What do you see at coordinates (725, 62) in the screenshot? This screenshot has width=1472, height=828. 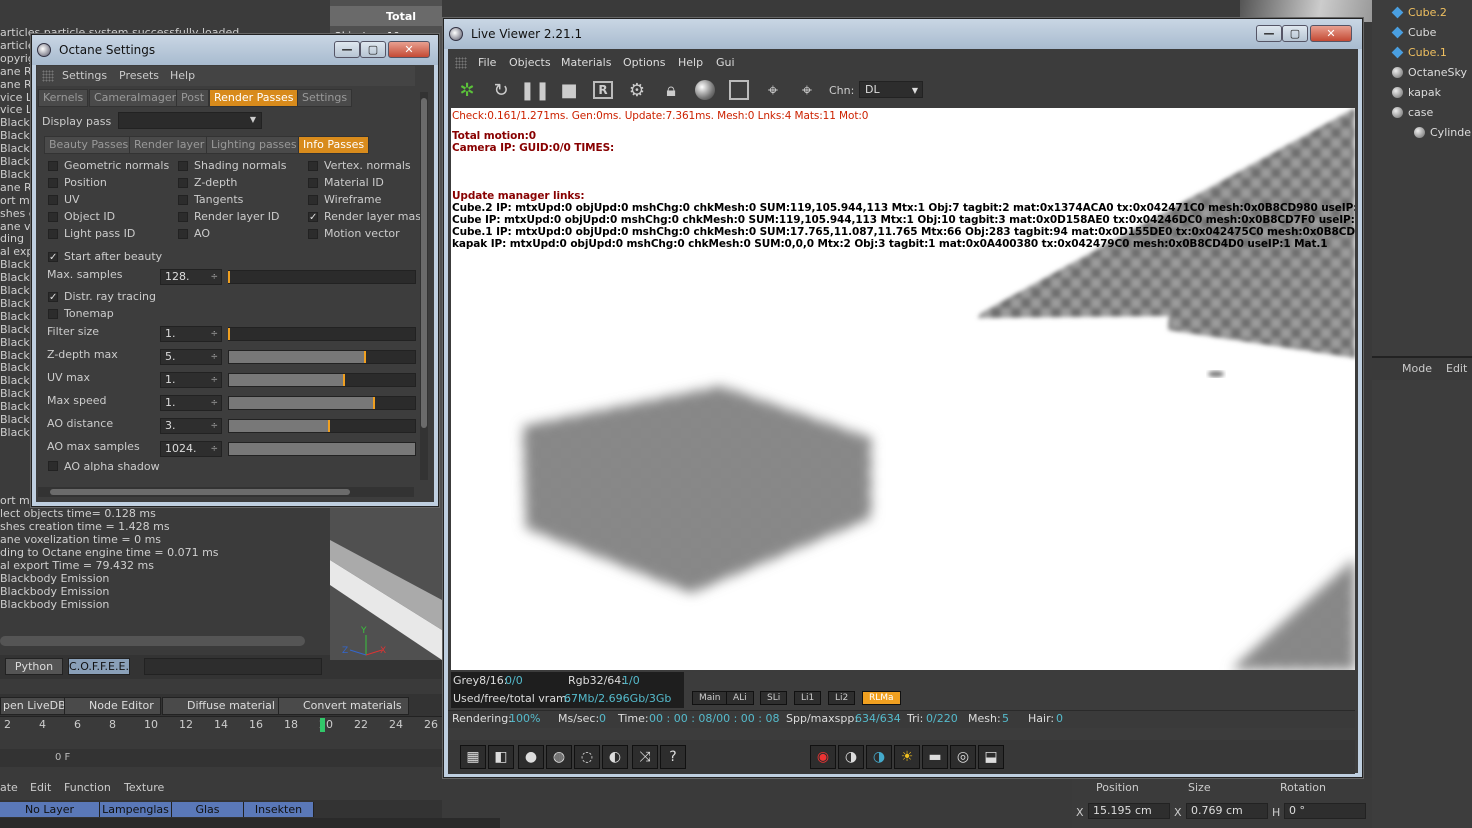 I see `lv-menu-item: Gui` at bounding box center [725, 62].